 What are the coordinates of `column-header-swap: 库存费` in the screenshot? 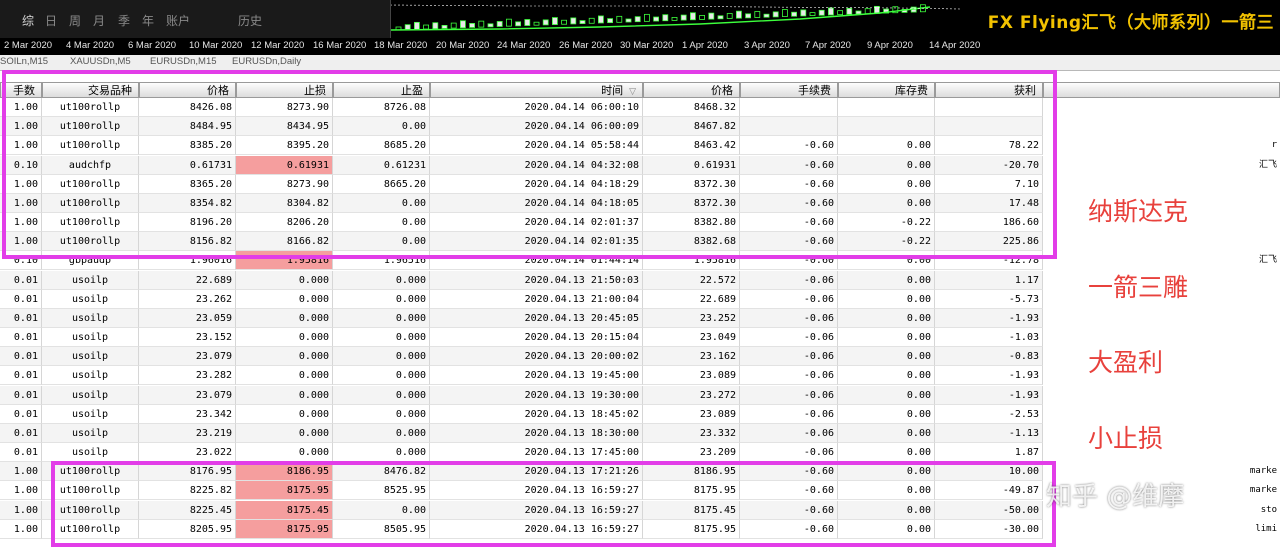 It's located at (886, 90).